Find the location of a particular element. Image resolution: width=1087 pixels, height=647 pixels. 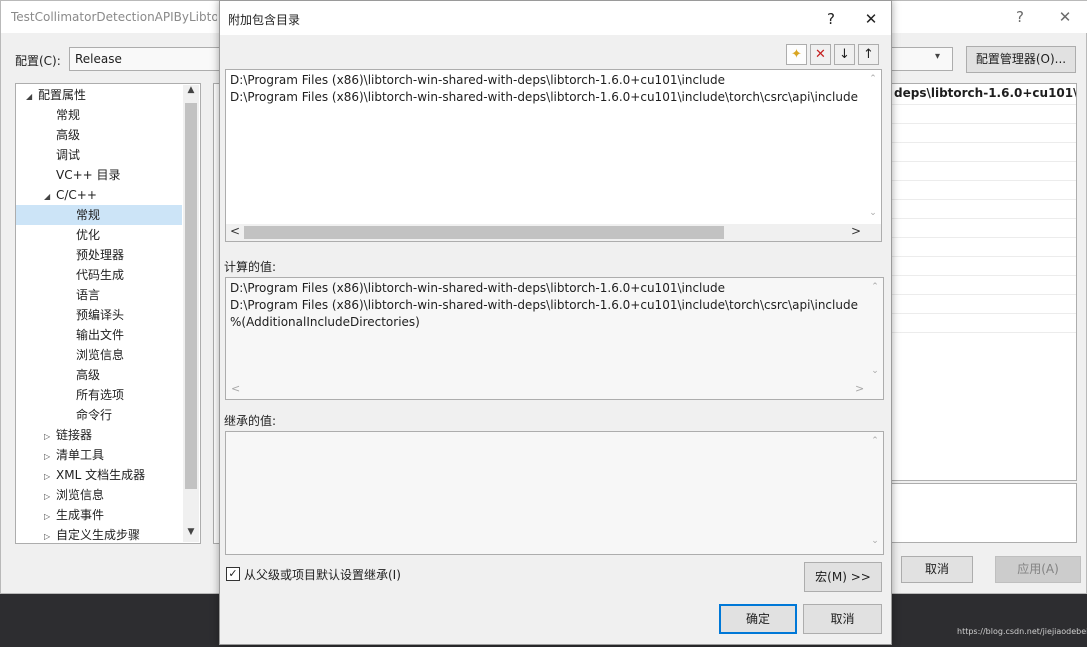

tree-item: 调试 is located at coordinates (99, 155).